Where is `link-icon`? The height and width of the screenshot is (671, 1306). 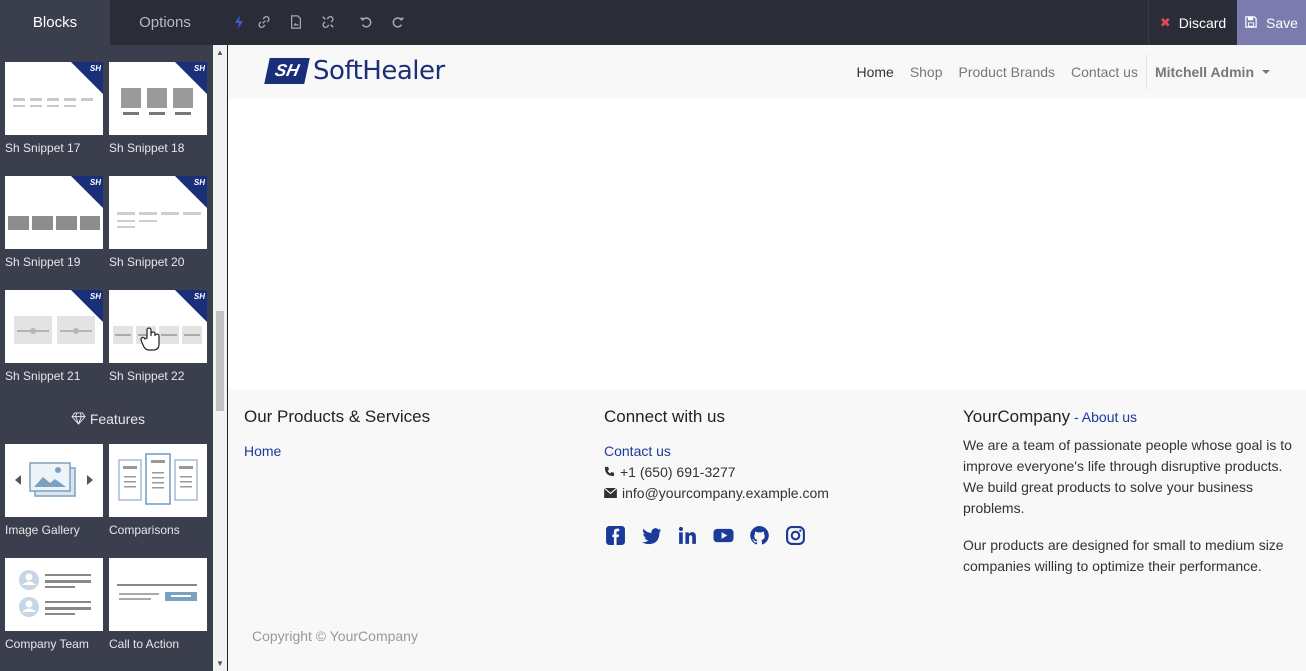 link-icon is located at coordinates (264, 22).